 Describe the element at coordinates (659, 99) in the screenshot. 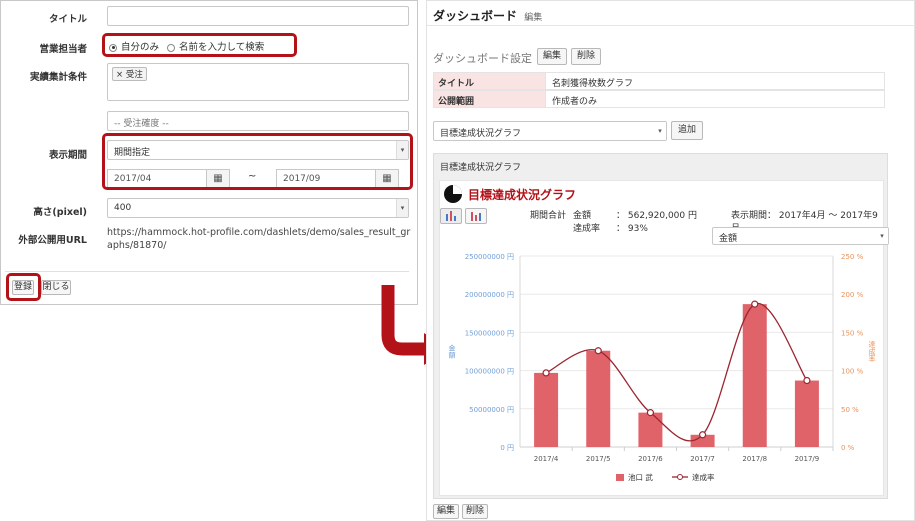

I see `settings-row-scope: 公開範囲 作成者のみ` at that location.